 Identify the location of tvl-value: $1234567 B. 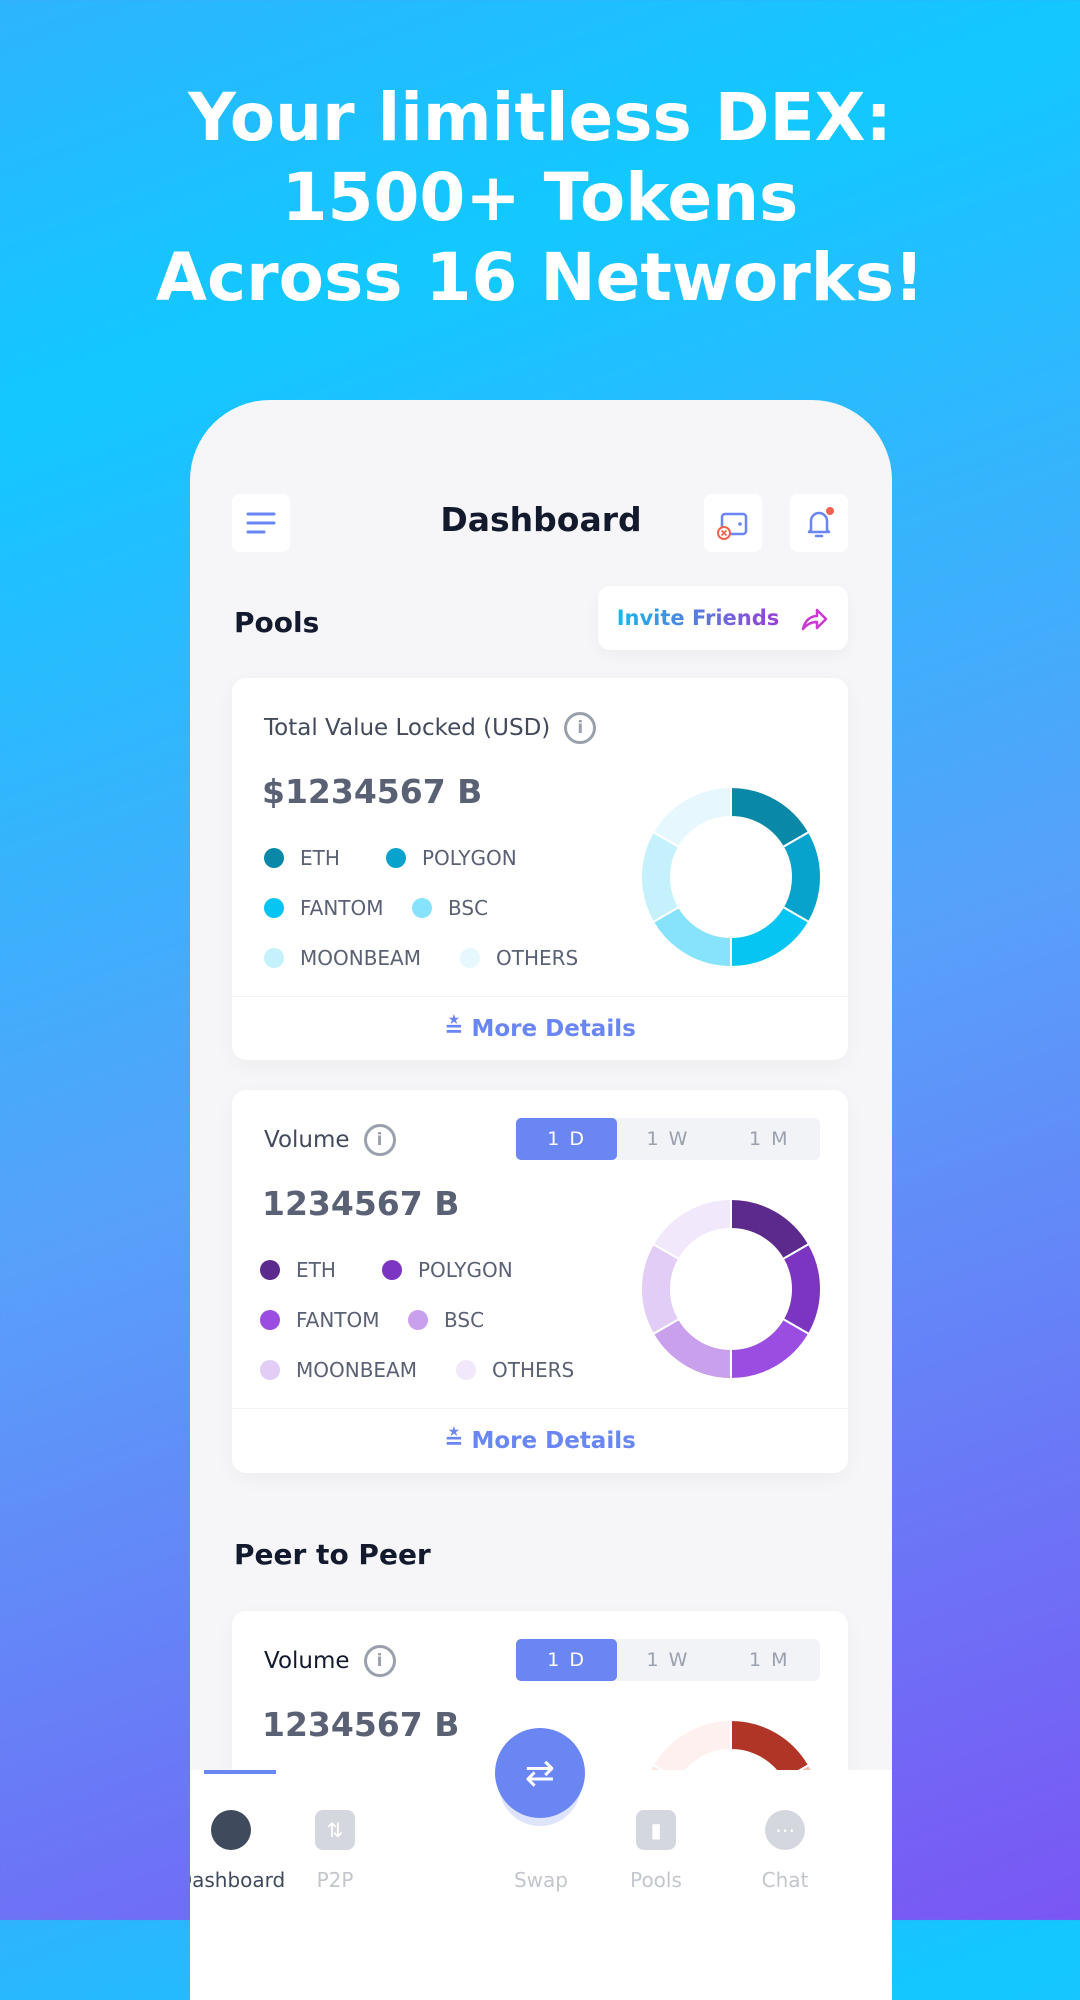
(372, 791).